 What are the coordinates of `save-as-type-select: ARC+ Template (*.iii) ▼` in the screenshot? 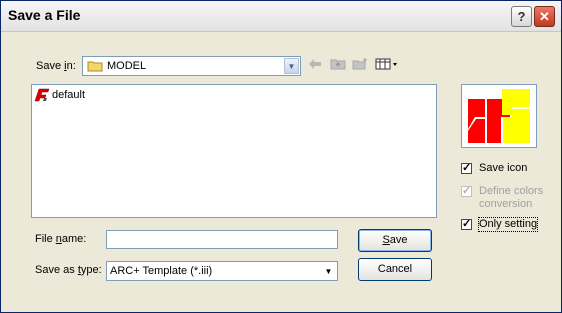 It's located at (222, 271).